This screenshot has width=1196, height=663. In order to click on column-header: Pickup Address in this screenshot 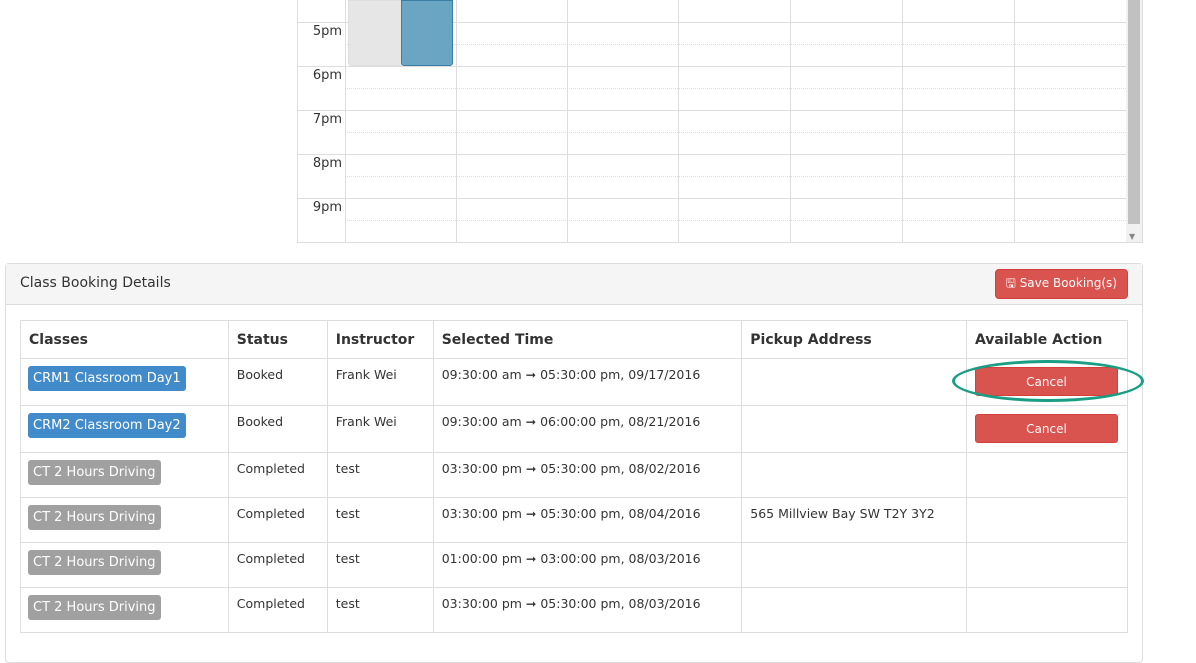, I will do `click(854, 339)`.